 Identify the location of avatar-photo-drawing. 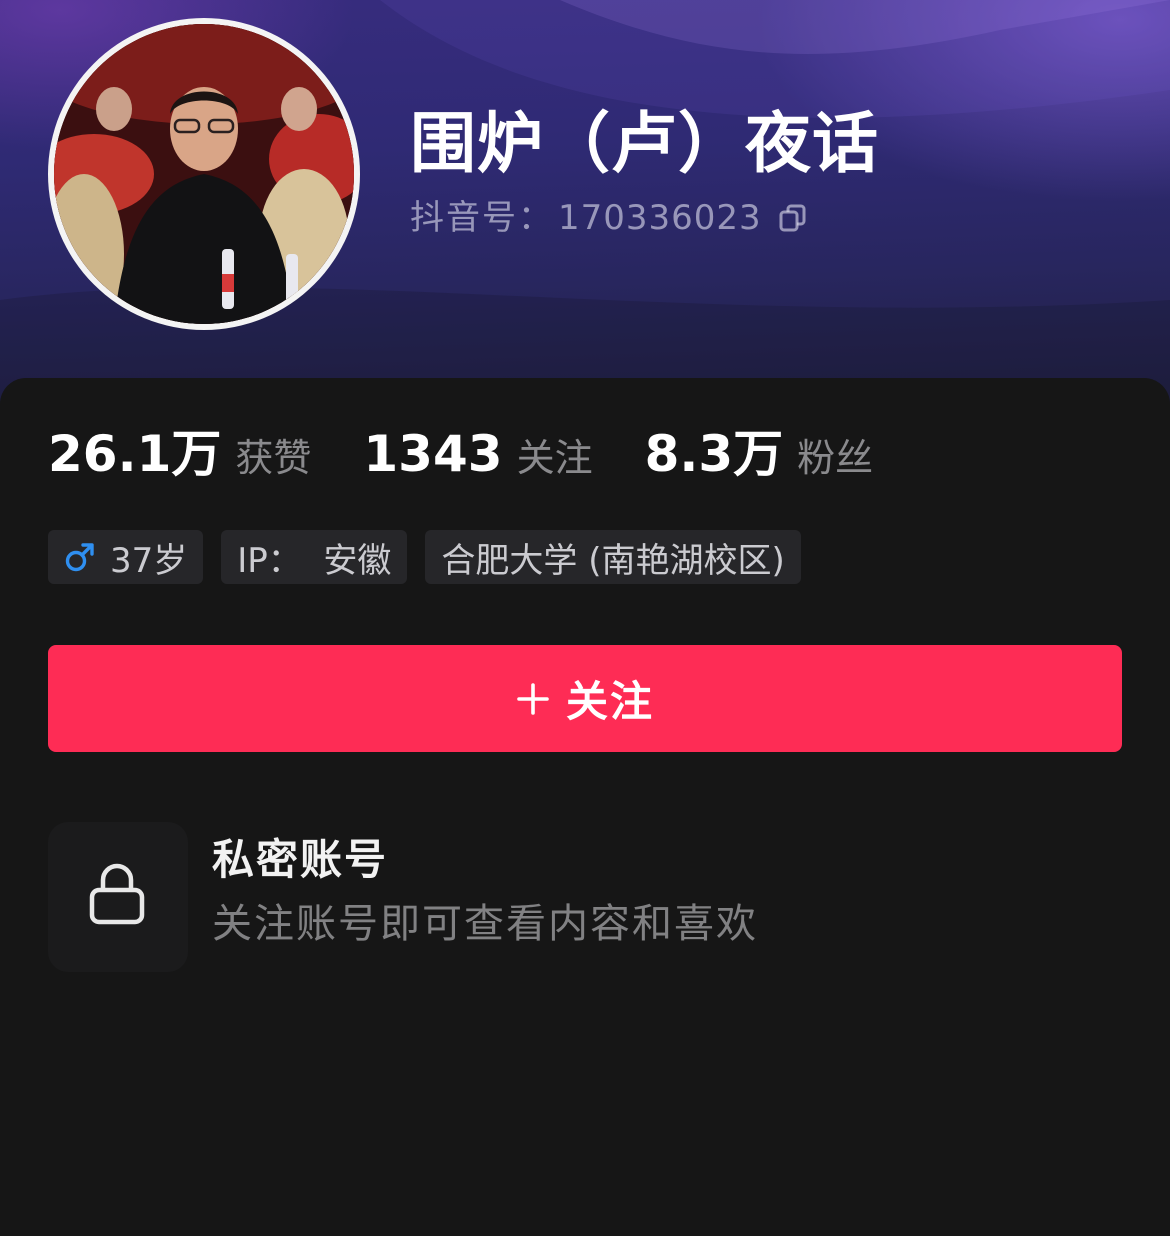
(204, 174).